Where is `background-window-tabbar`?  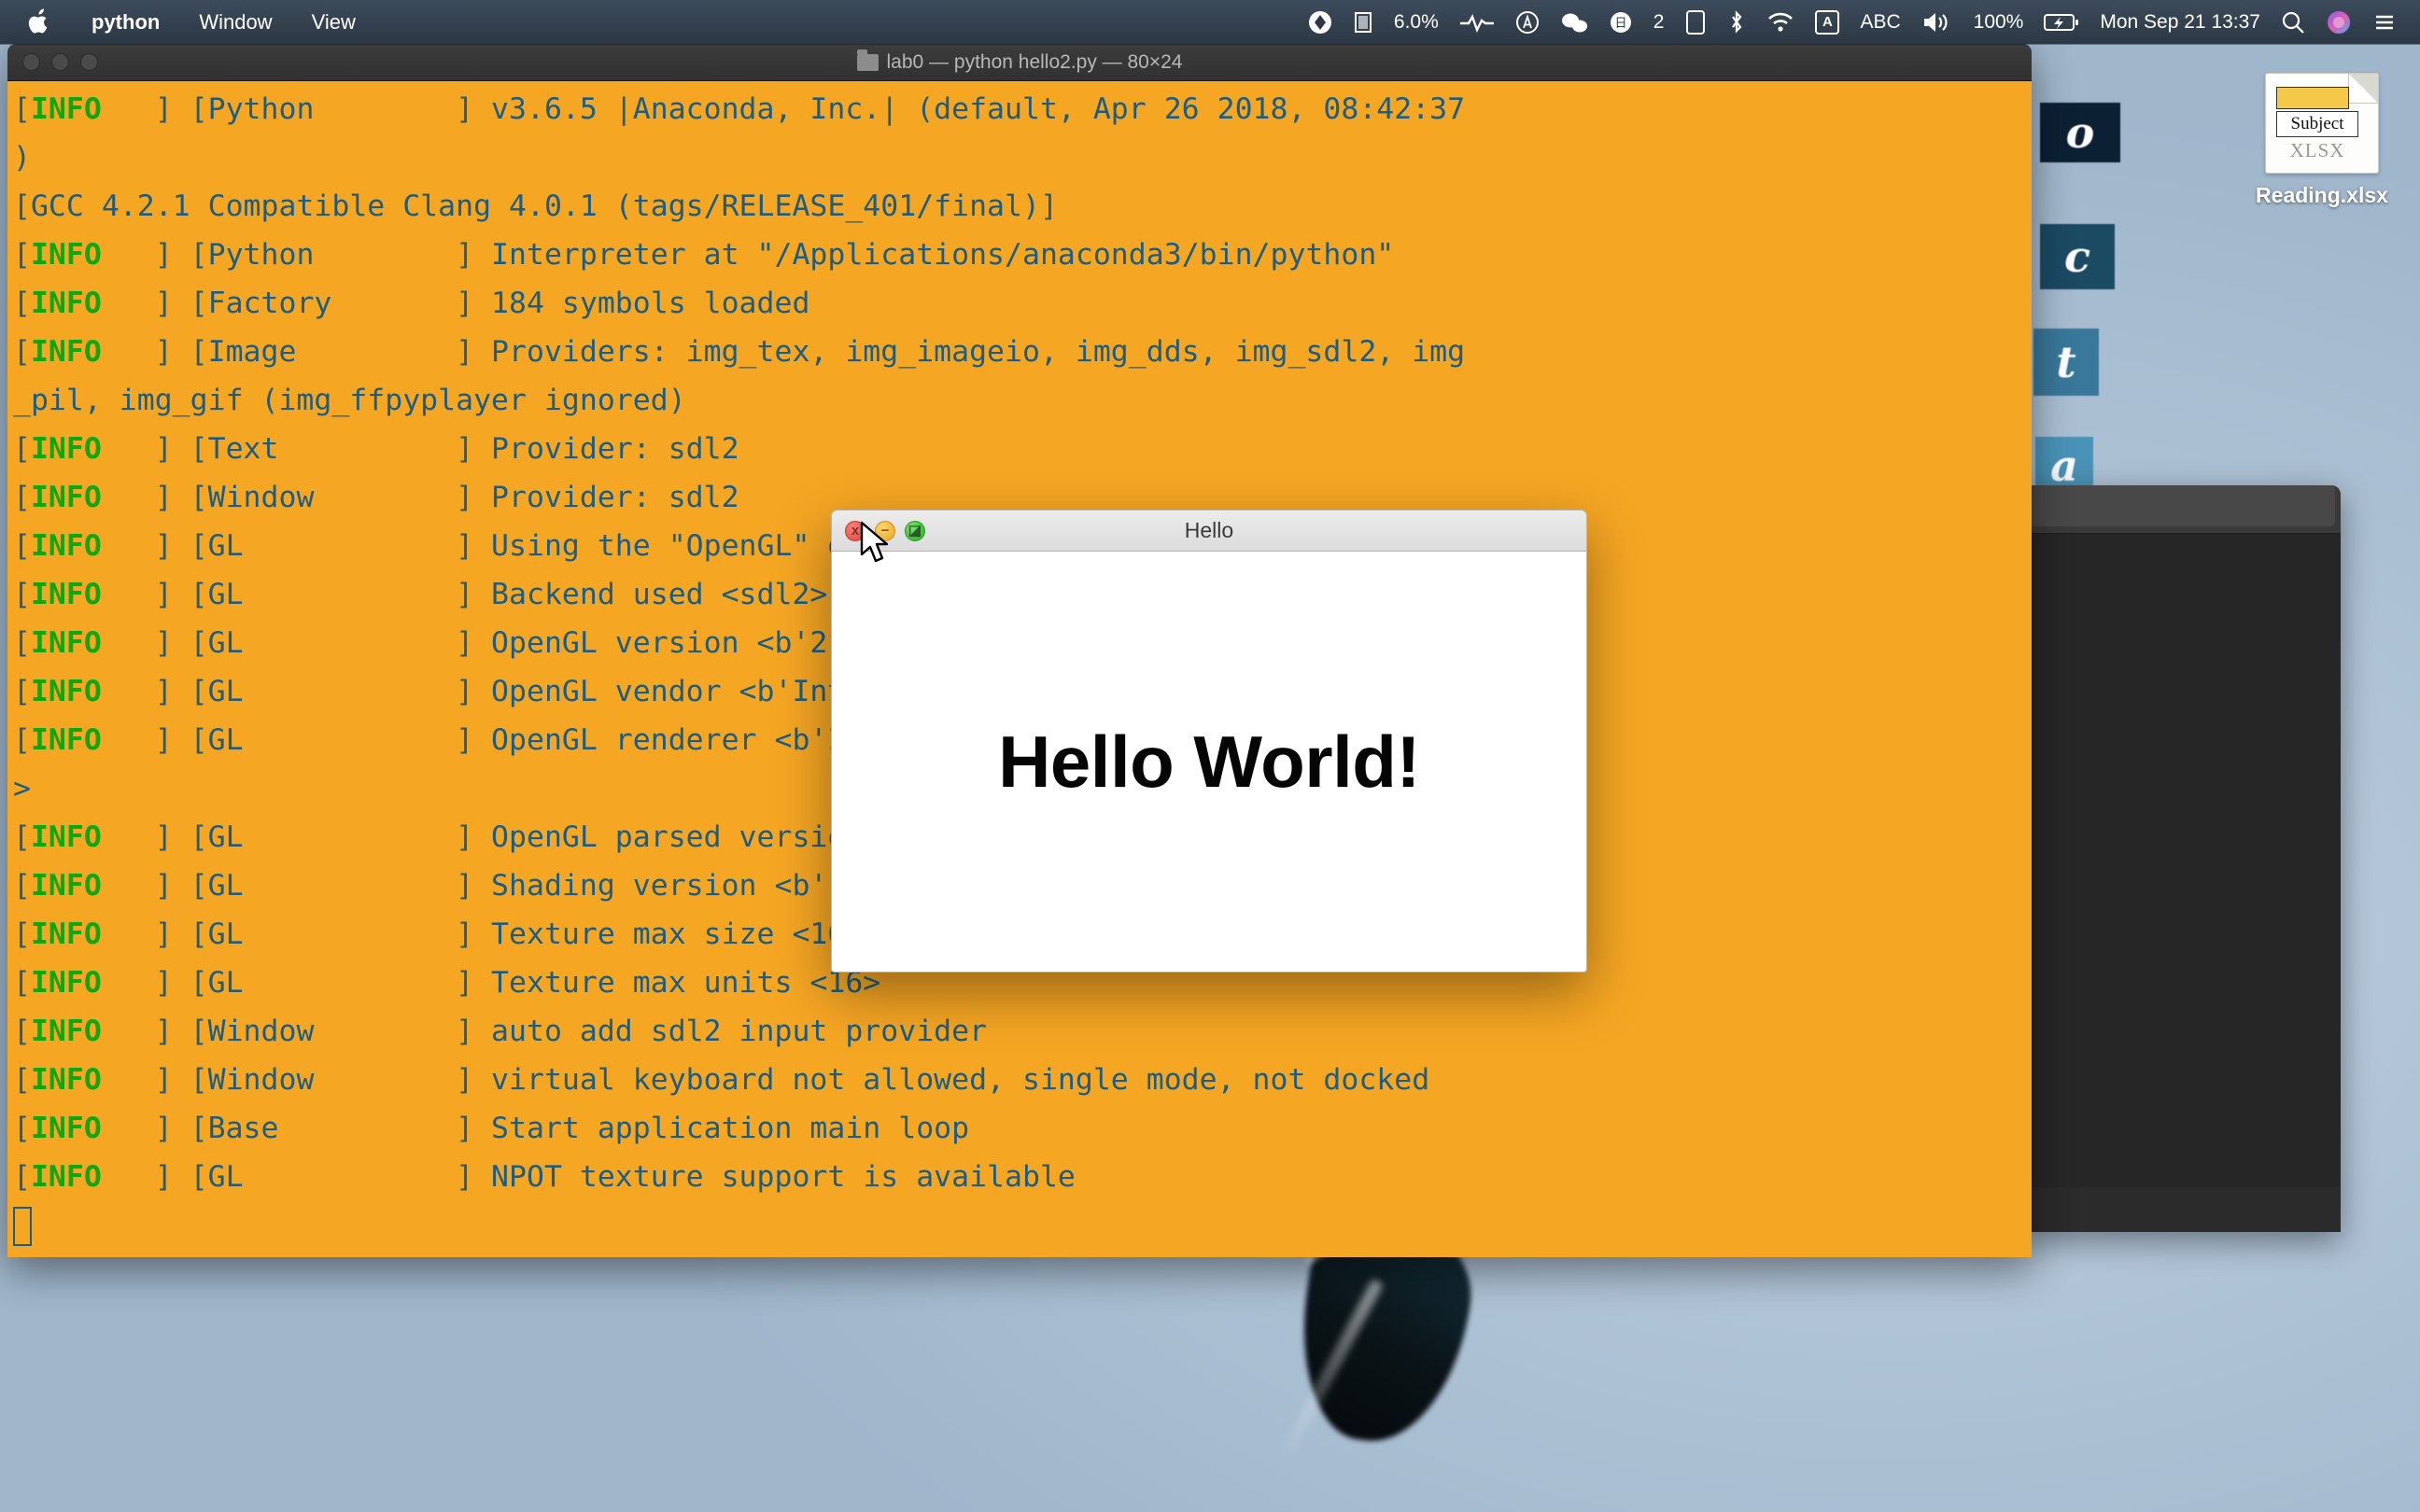
background-window-tabbar is located at coordinates (2182, 506).